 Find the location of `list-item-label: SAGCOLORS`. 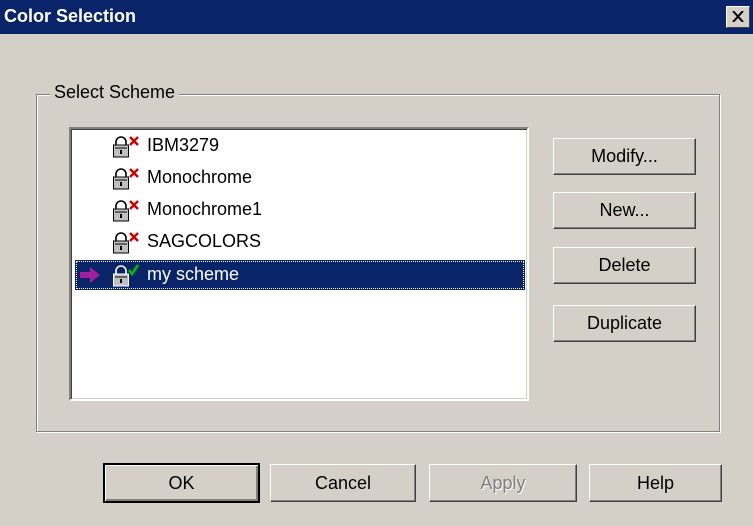

list-item-label: SAGCOLORS is located at coordinates (204, 241).